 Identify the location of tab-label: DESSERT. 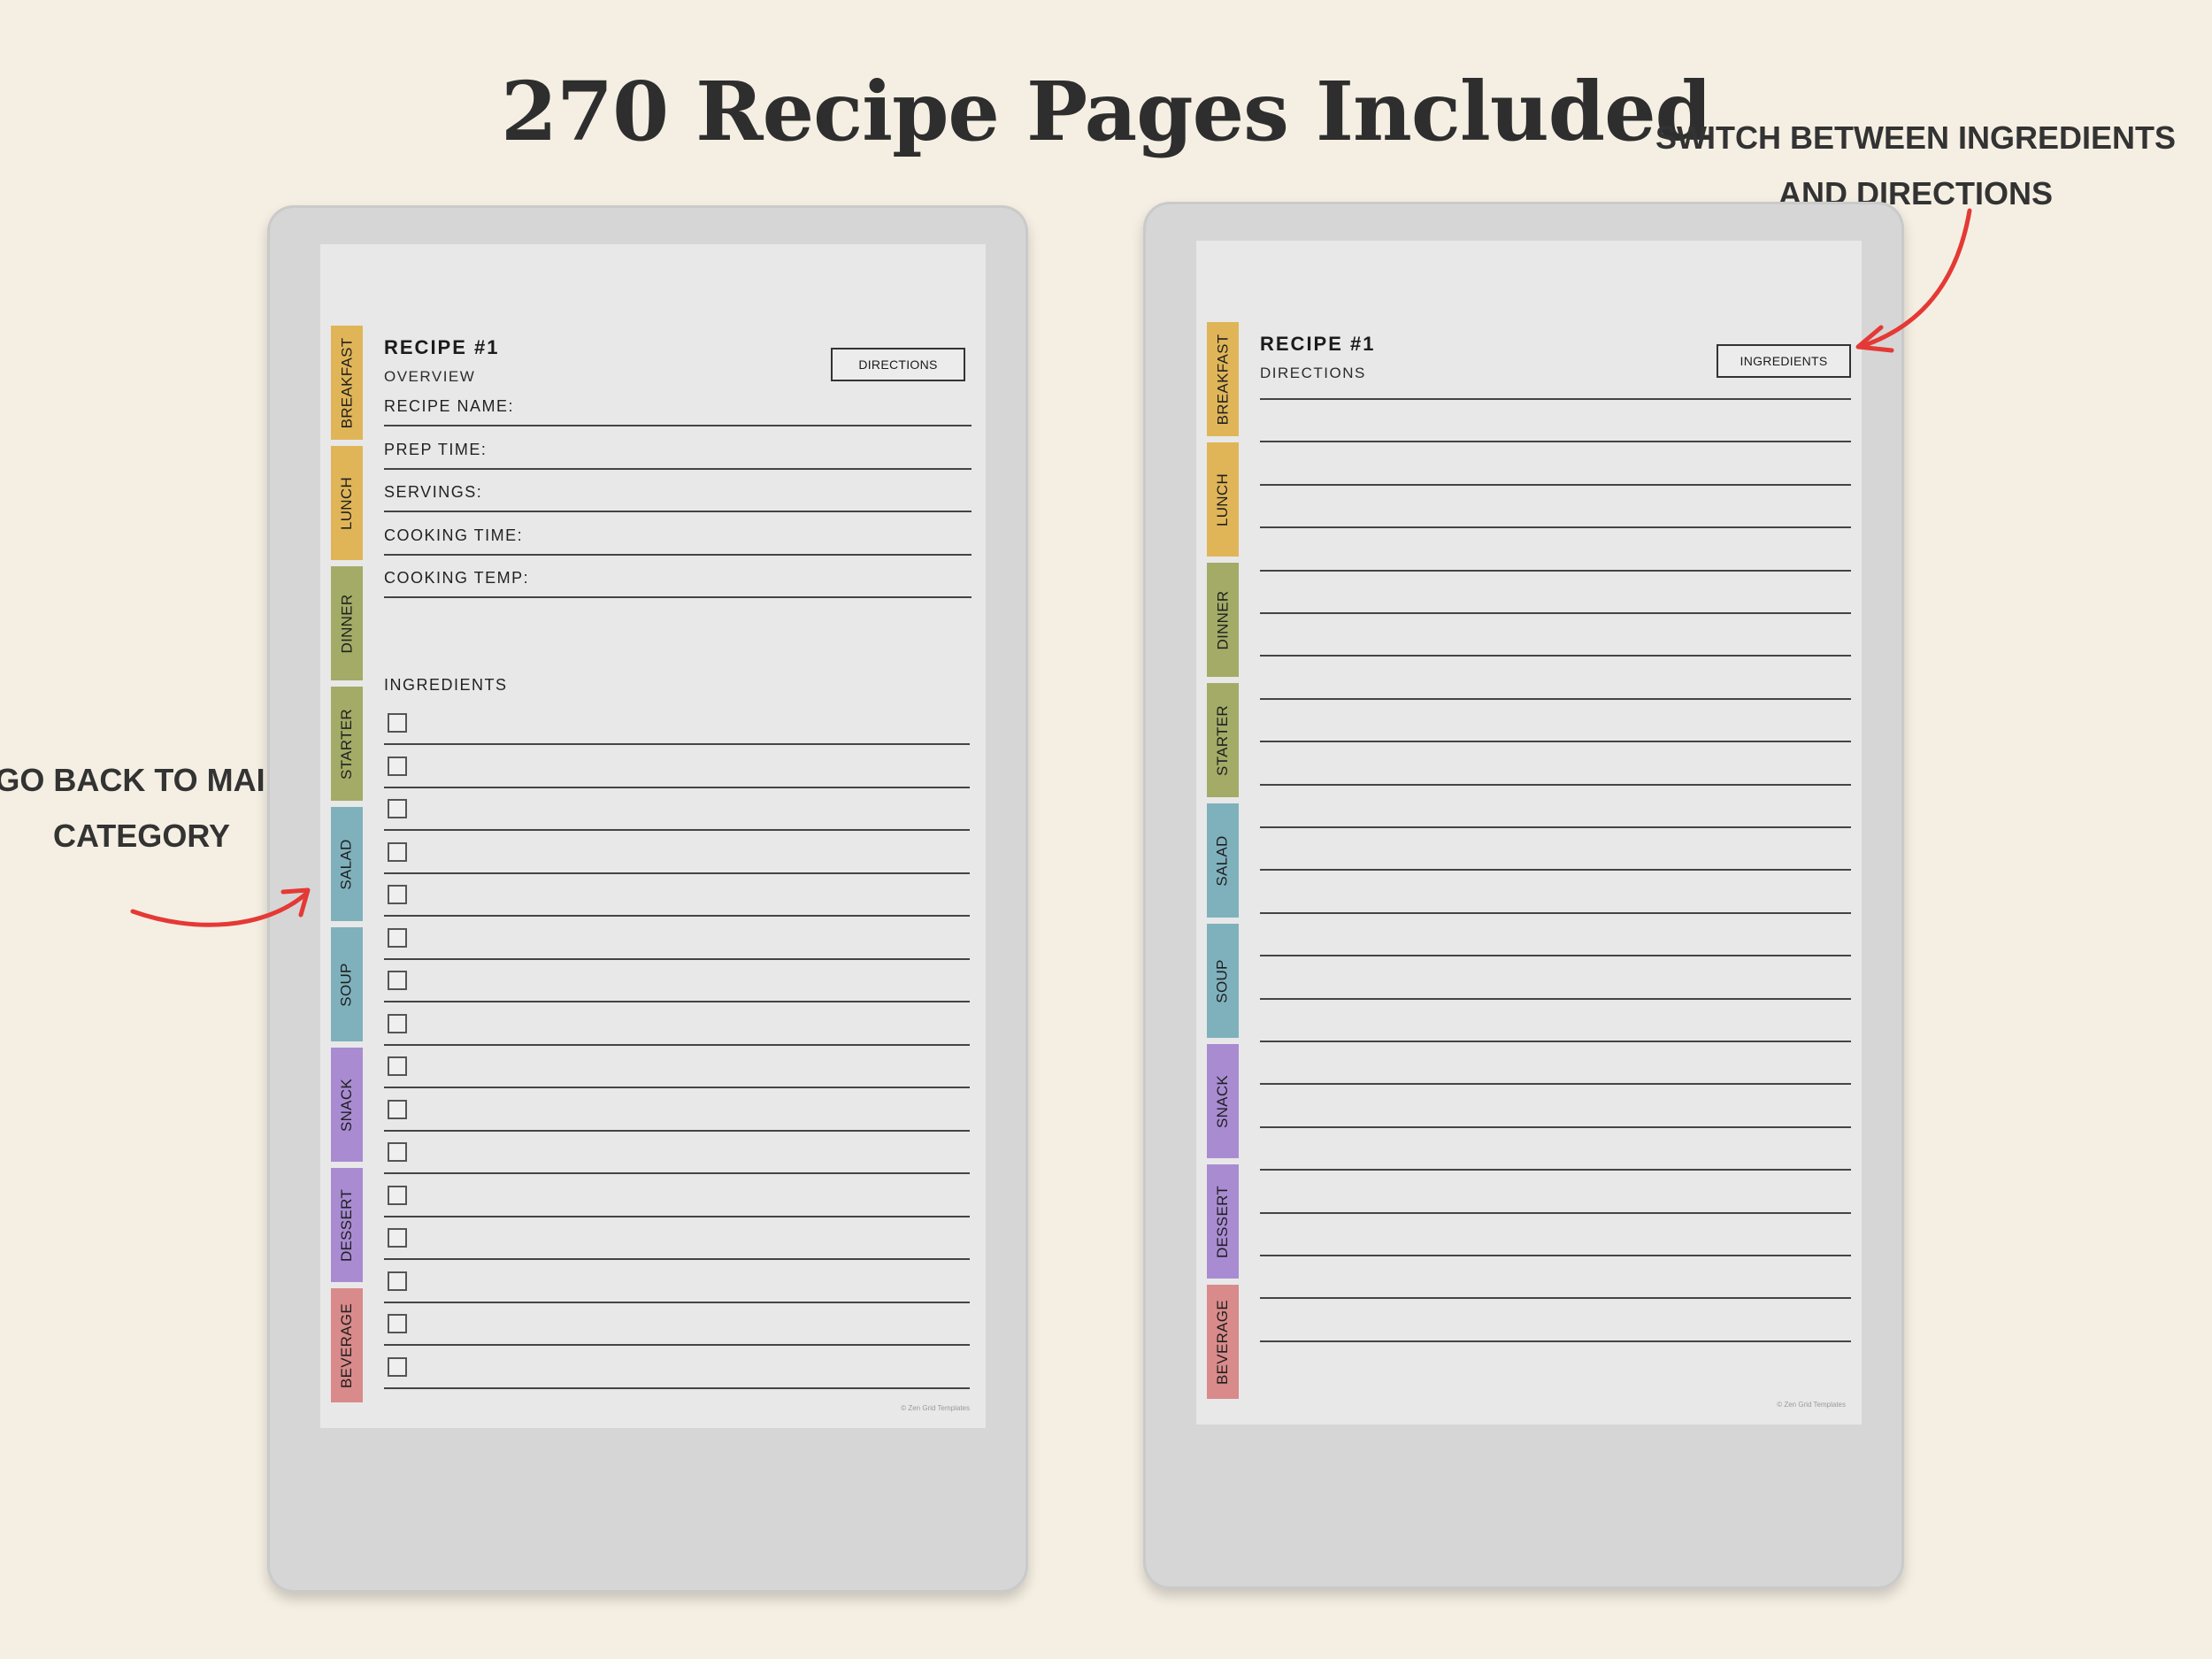
(1223, 1222).